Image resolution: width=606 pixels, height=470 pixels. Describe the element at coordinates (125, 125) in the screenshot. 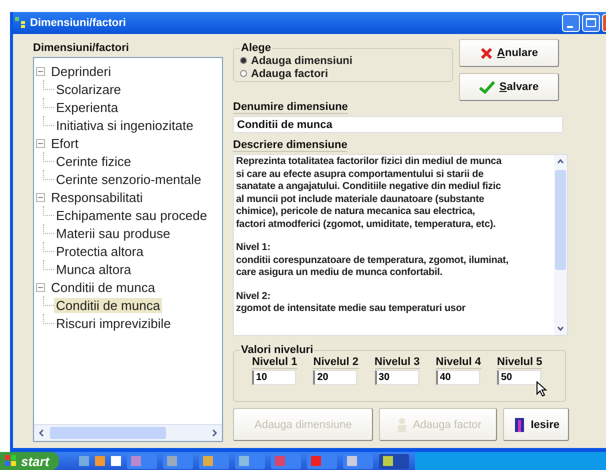

I see `tree-item: Initiativa si ingeniozitate` at that location.